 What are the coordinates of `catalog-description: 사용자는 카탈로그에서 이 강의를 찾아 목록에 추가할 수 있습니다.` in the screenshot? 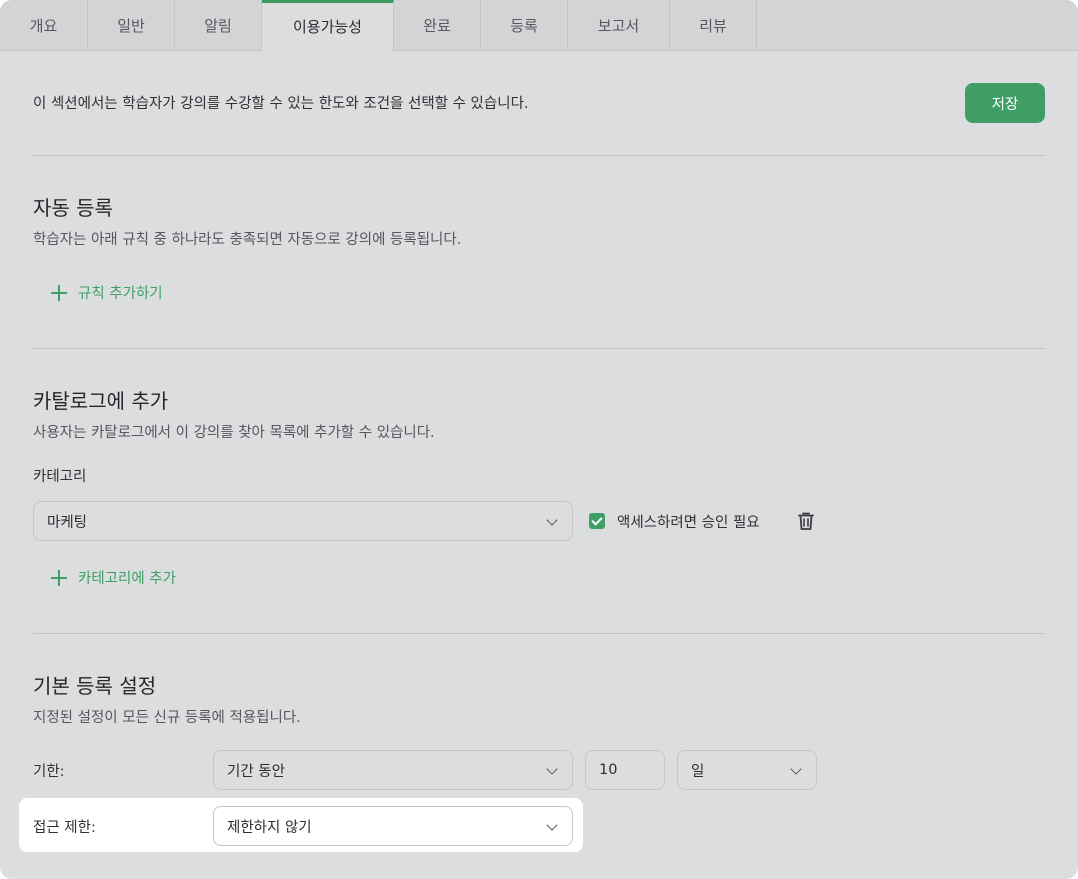 It's located at (234, 433).